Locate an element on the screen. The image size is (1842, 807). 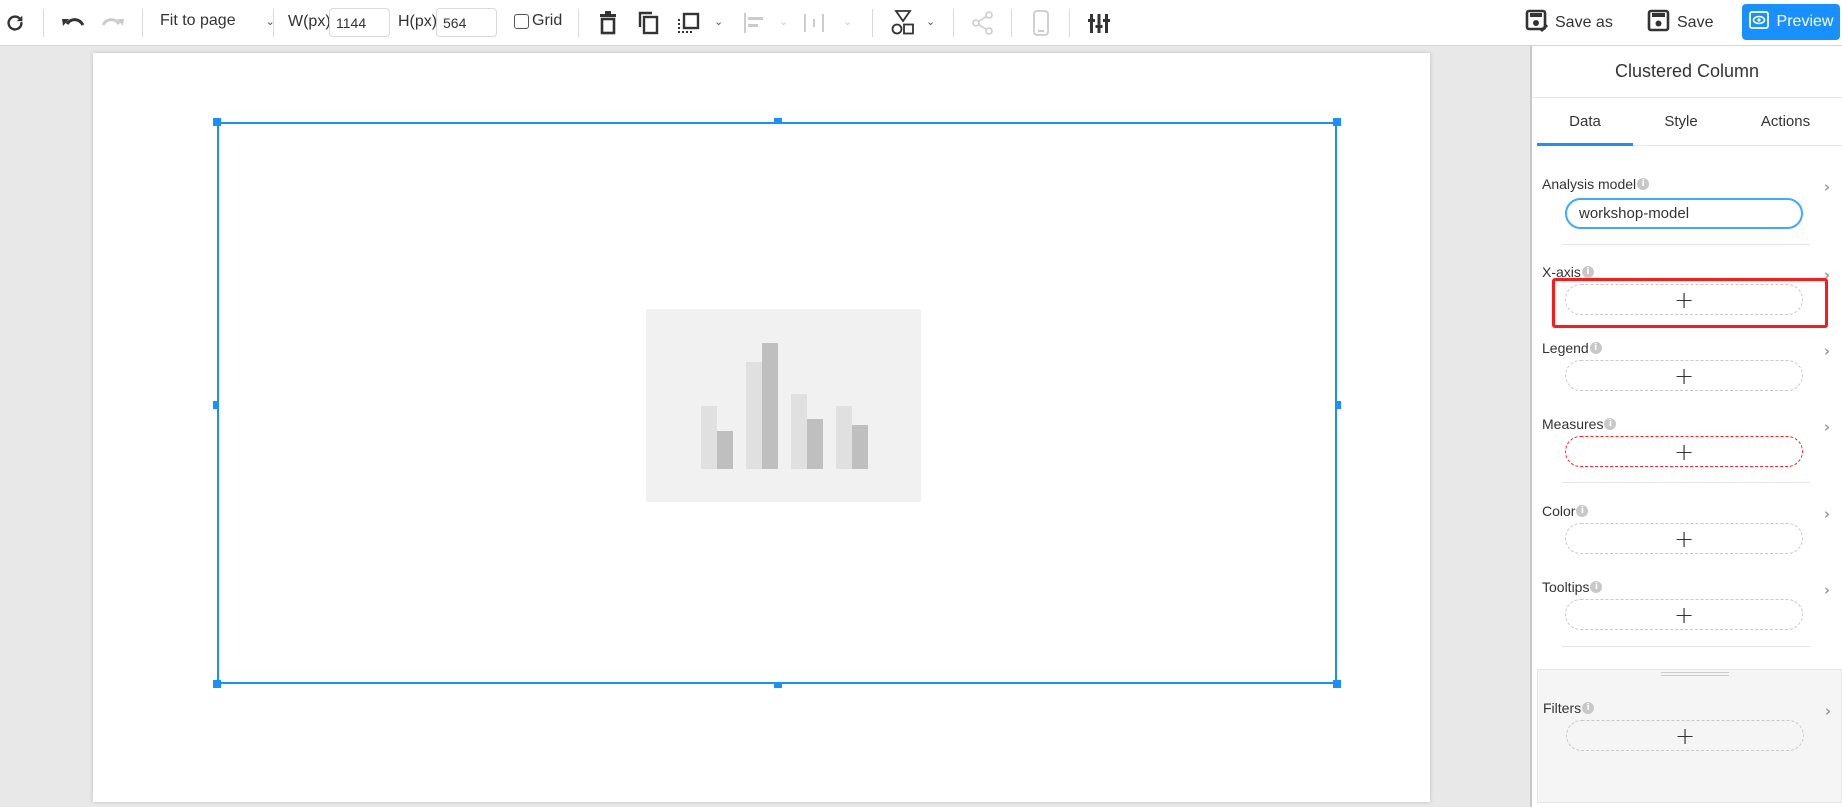
legend-drop-zone: + is located at coordinates (1684, 375).